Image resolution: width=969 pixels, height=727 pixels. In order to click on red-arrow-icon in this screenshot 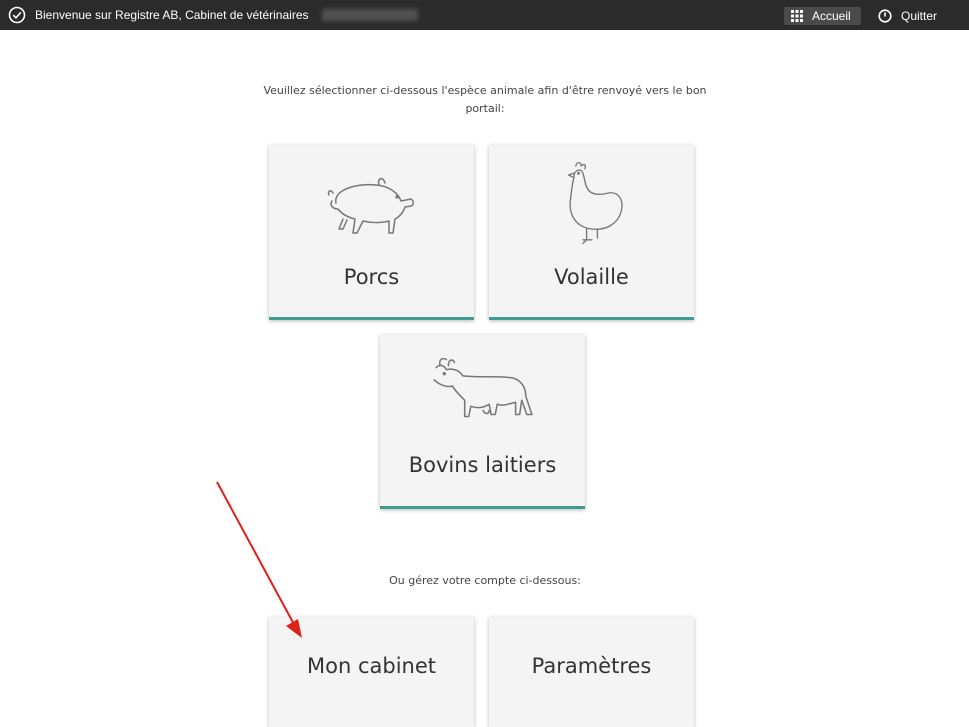, I will do `click(259, 559)`.